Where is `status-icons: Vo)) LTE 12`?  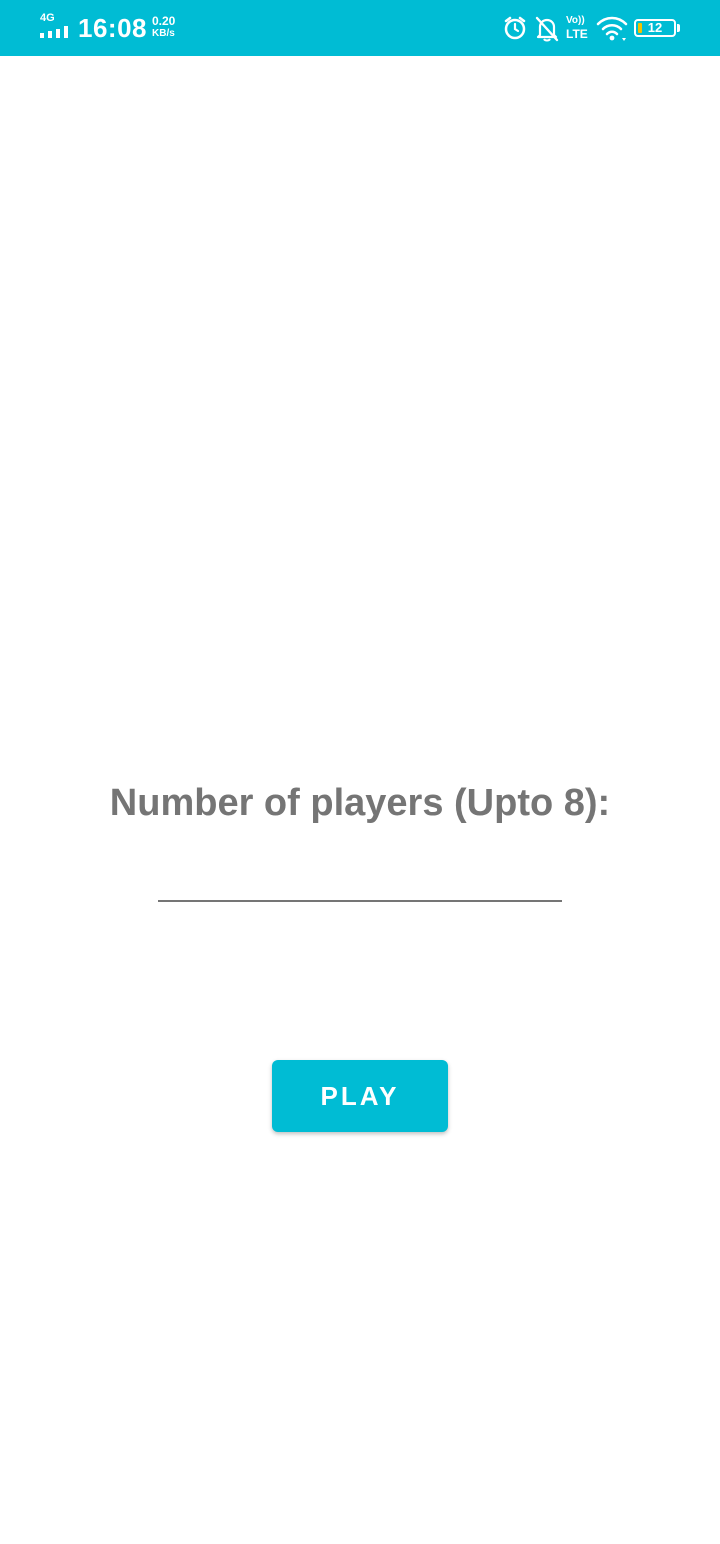 status-icons: Vo)) LTE 12 is located at coordinates (592, 29).